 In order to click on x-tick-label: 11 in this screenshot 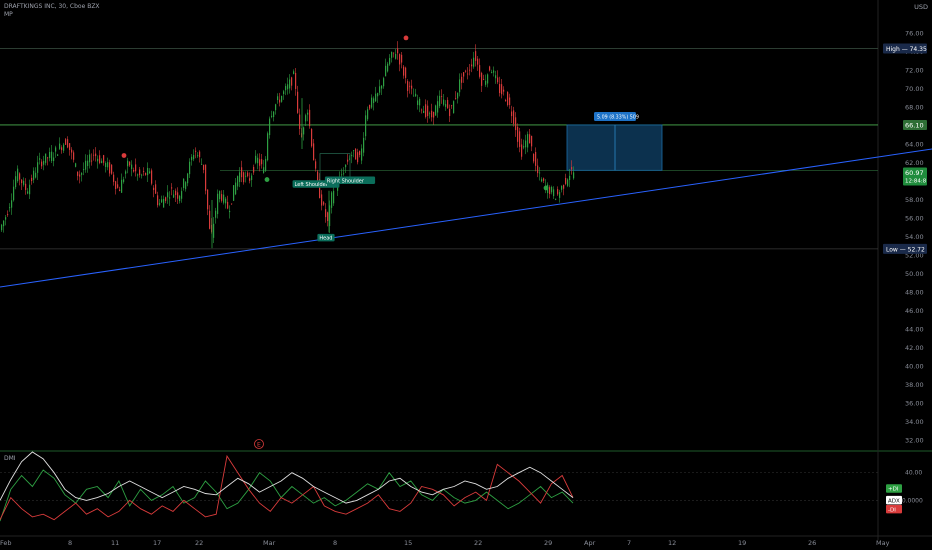, I will do `click(115, 543)`.